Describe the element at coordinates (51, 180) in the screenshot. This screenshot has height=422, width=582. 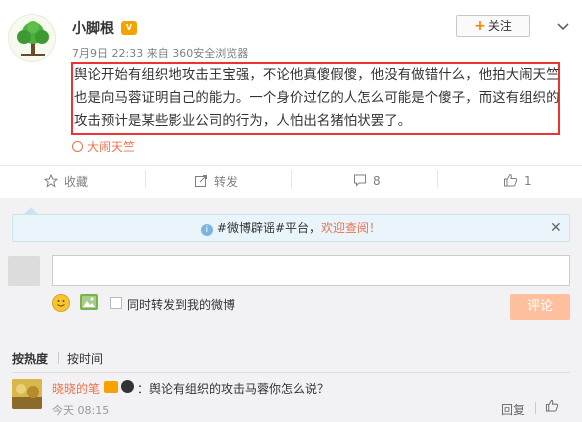
I see `star-icon` at that location.